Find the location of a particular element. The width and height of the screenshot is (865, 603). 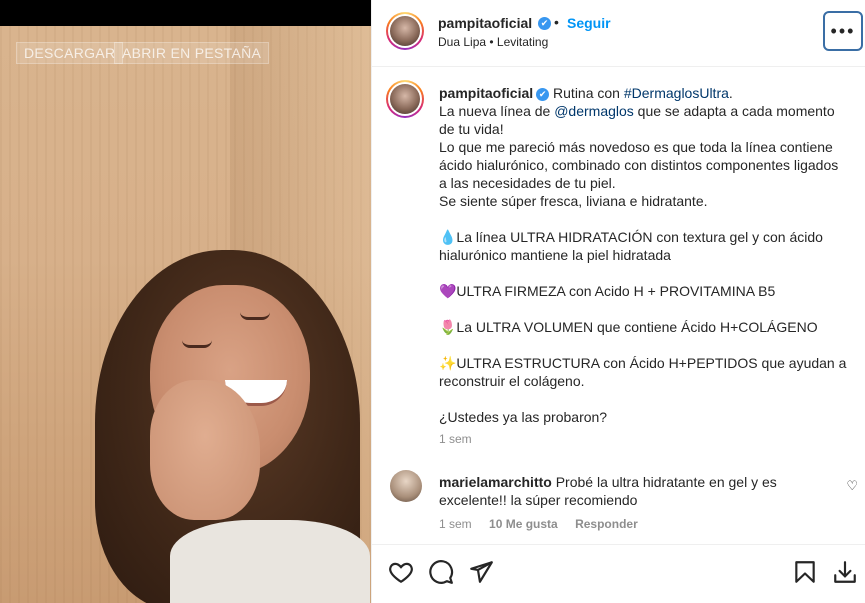

download-button: DESCARGAR is located at coordinates (70, 53).